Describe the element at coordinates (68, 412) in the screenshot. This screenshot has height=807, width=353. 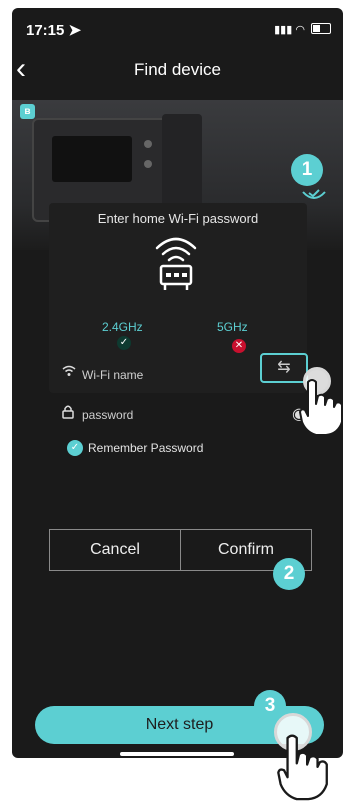
I see `lock-icon` at that location.